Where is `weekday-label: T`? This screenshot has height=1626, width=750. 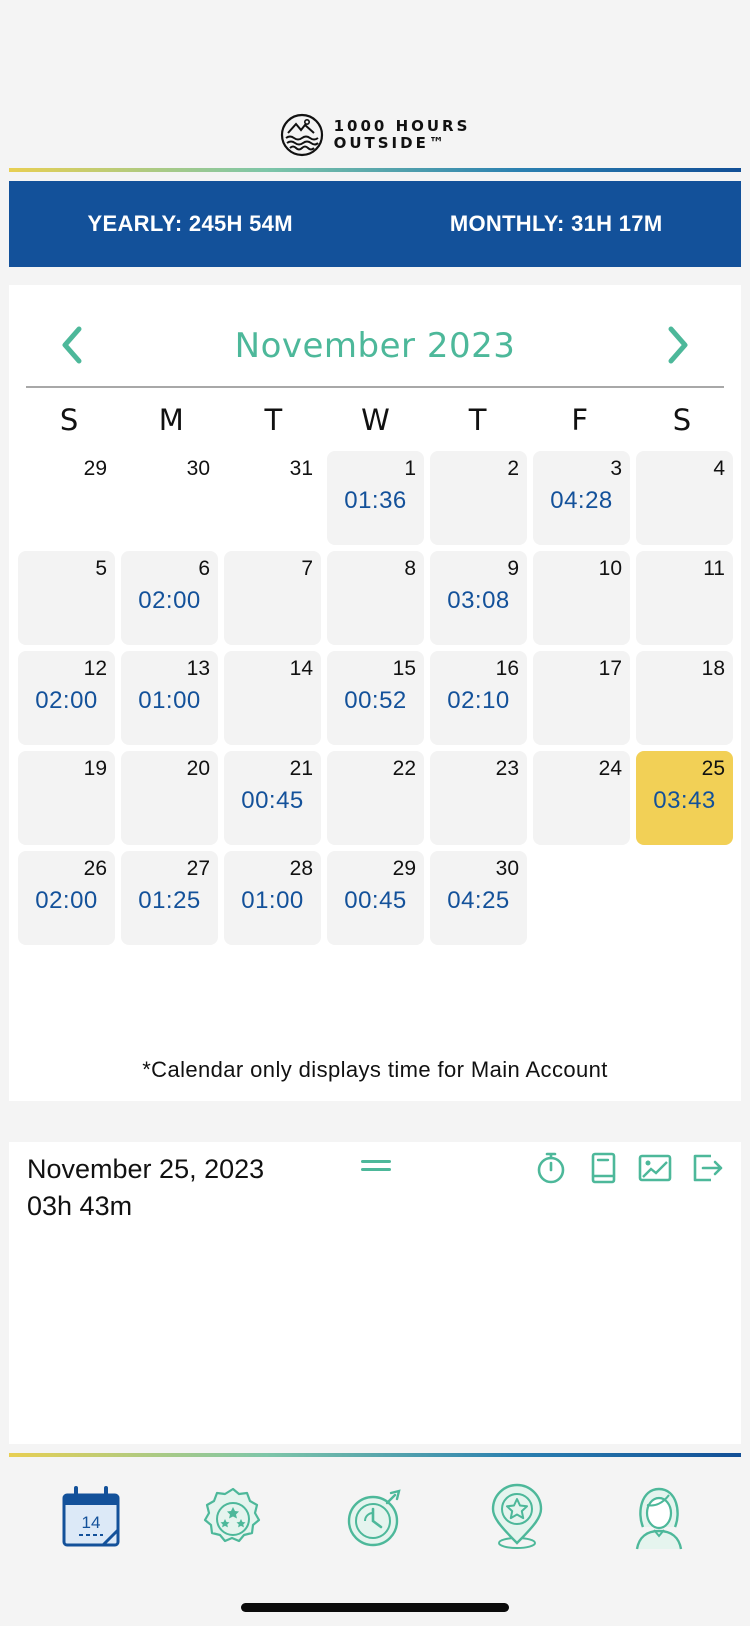 weekday-label: T is located at coordinates (273, 420).